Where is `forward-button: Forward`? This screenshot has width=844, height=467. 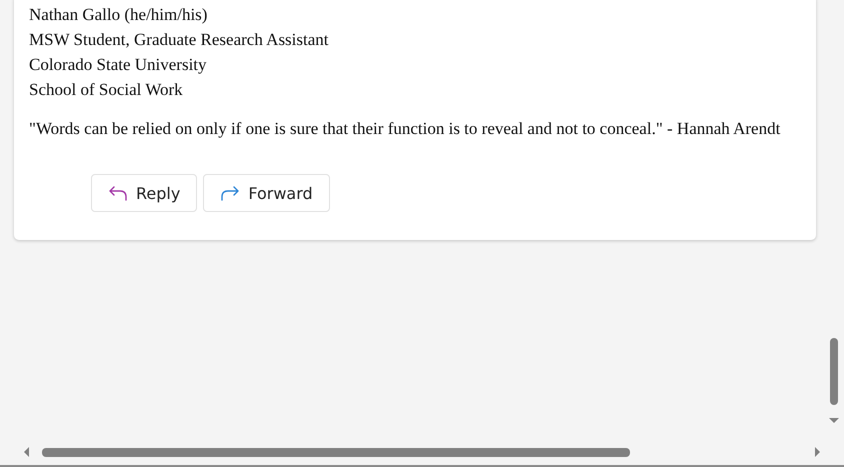
forward-button: Forward is located at coordinates (266, 193).